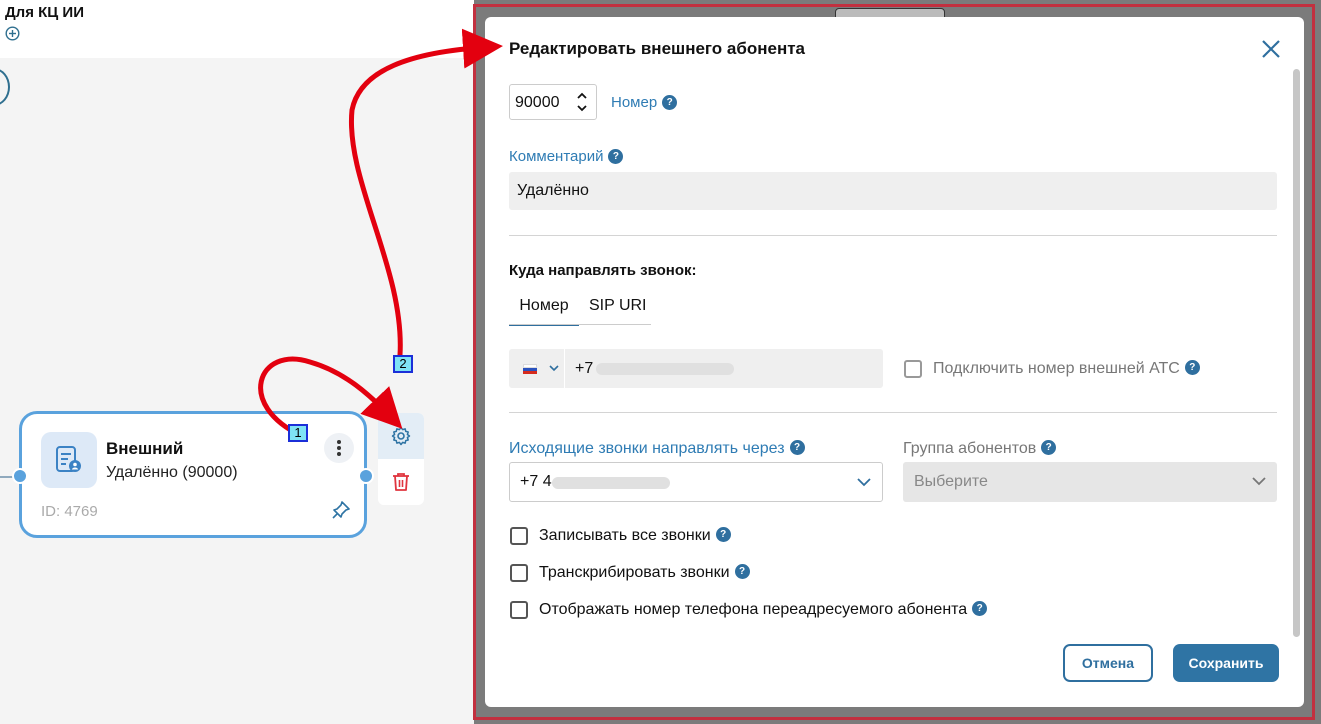  Describe the element at coordinates (620, 310) in the screenshot. I see `tab-sip-uri: SIP URI` at that location.